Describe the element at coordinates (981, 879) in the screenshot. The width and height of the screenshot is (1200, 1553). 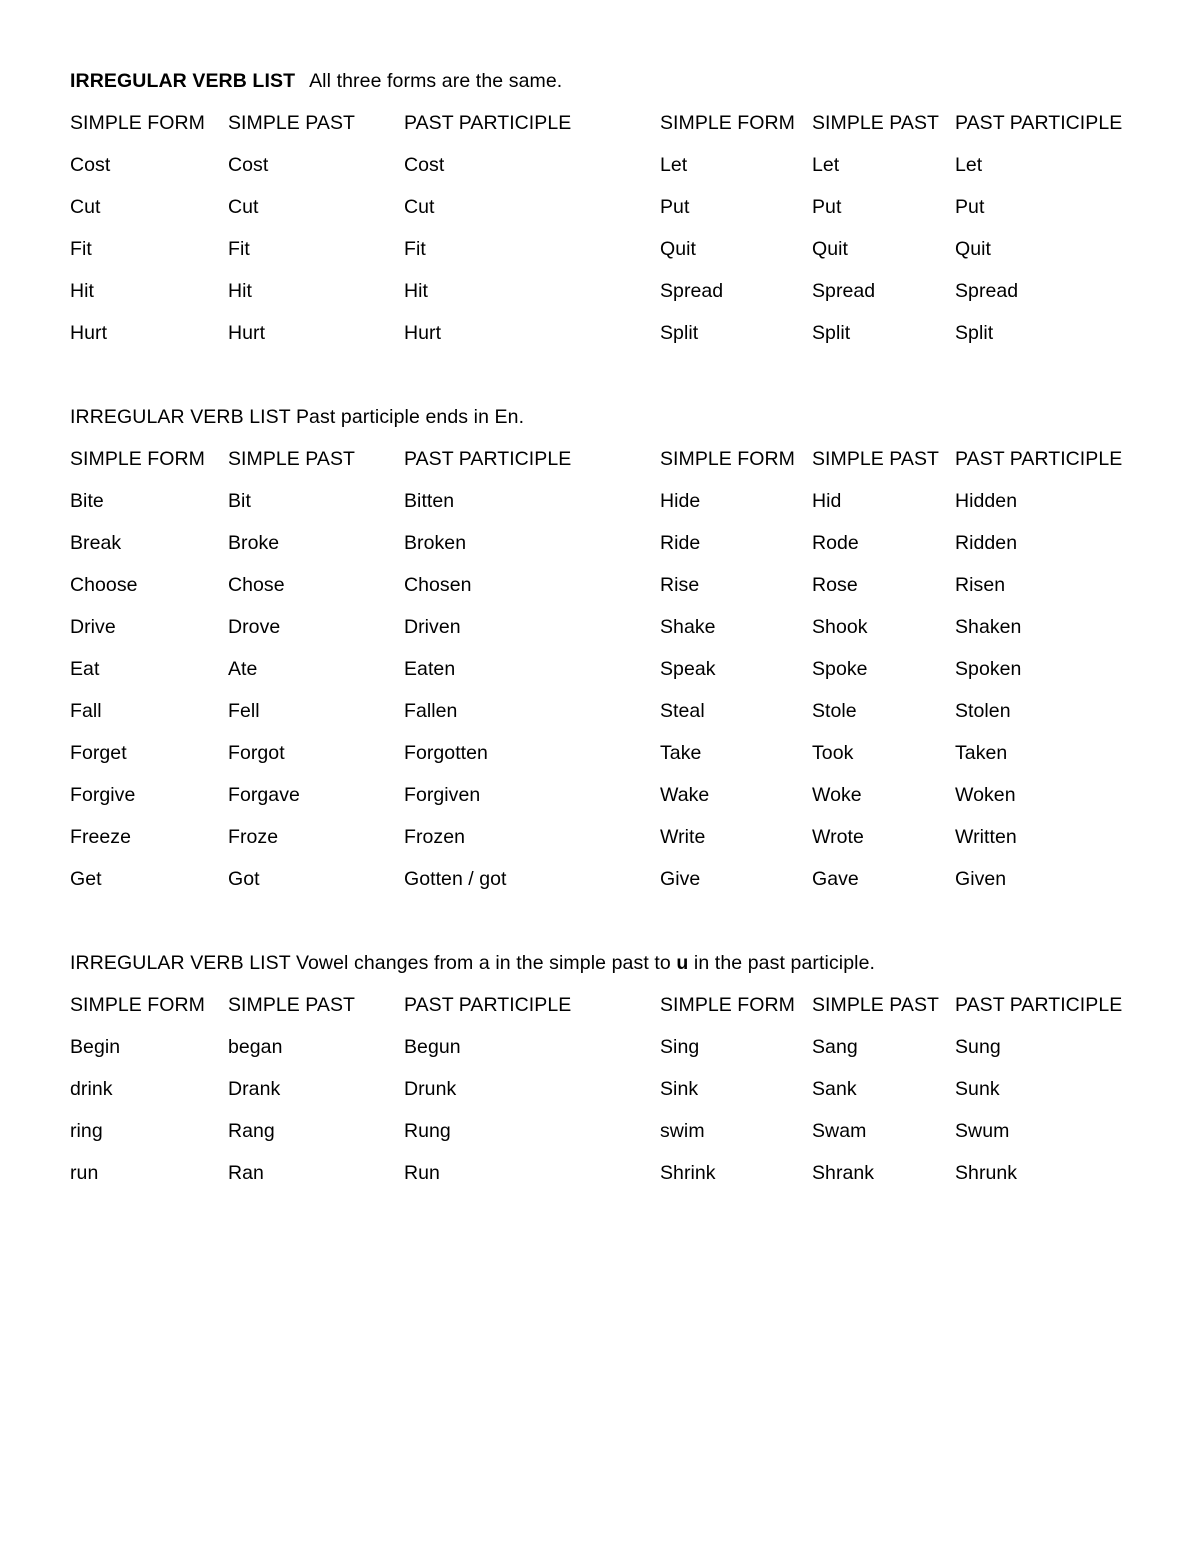
I see `verb-cell: Given` at that location.